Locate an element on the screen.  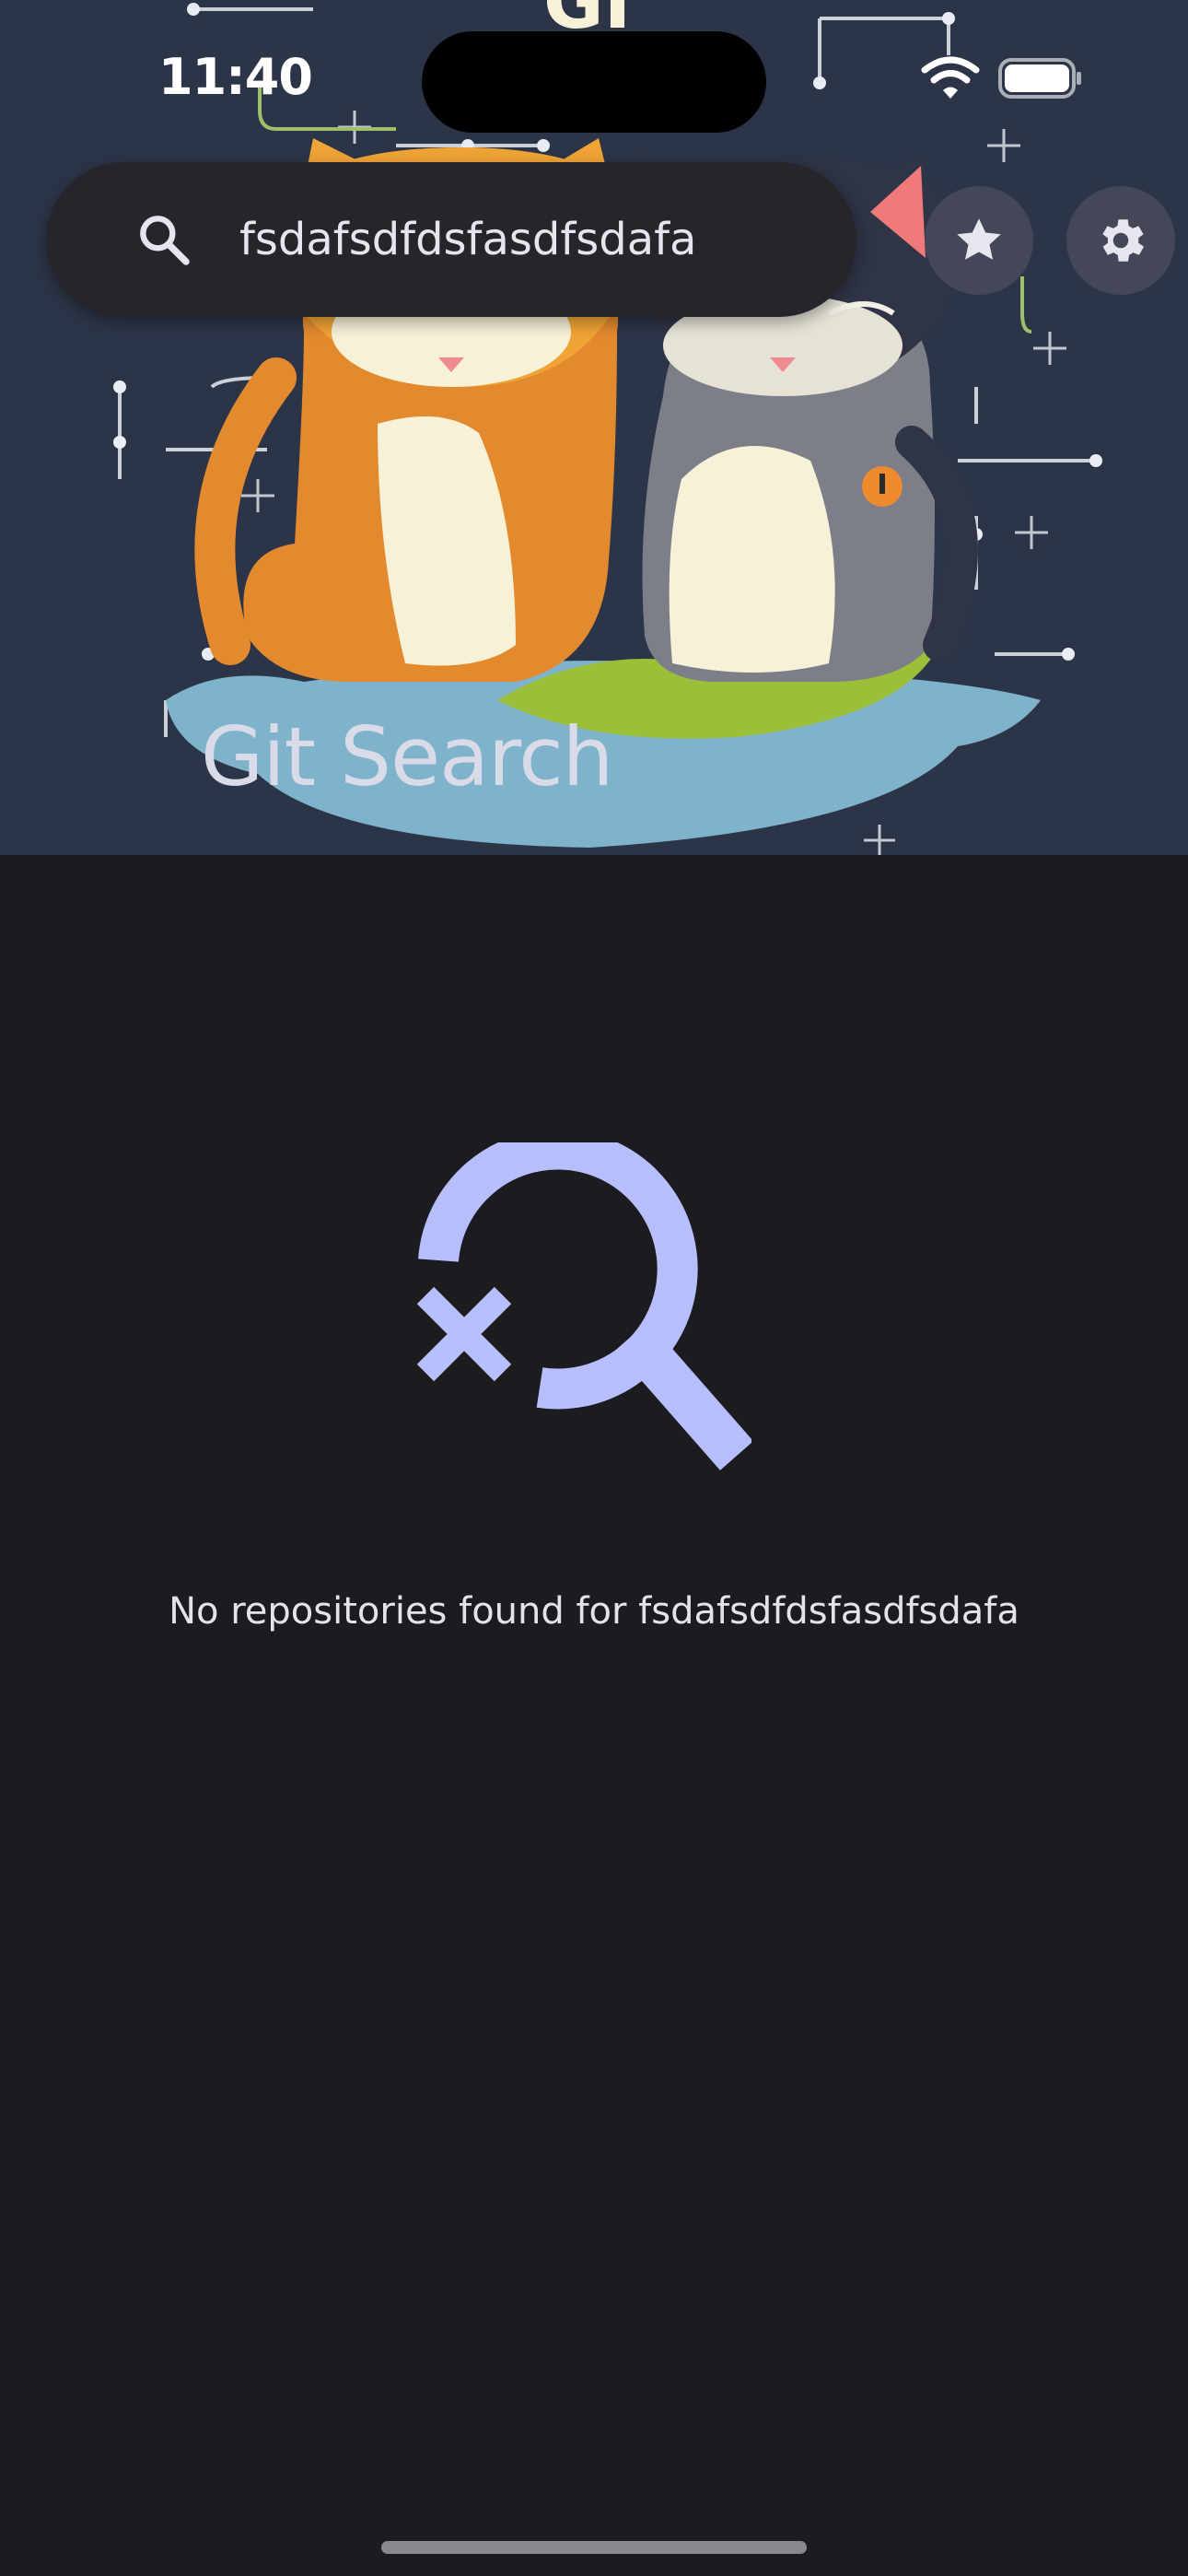
battery-icon is located at coordinates (1039, 78).